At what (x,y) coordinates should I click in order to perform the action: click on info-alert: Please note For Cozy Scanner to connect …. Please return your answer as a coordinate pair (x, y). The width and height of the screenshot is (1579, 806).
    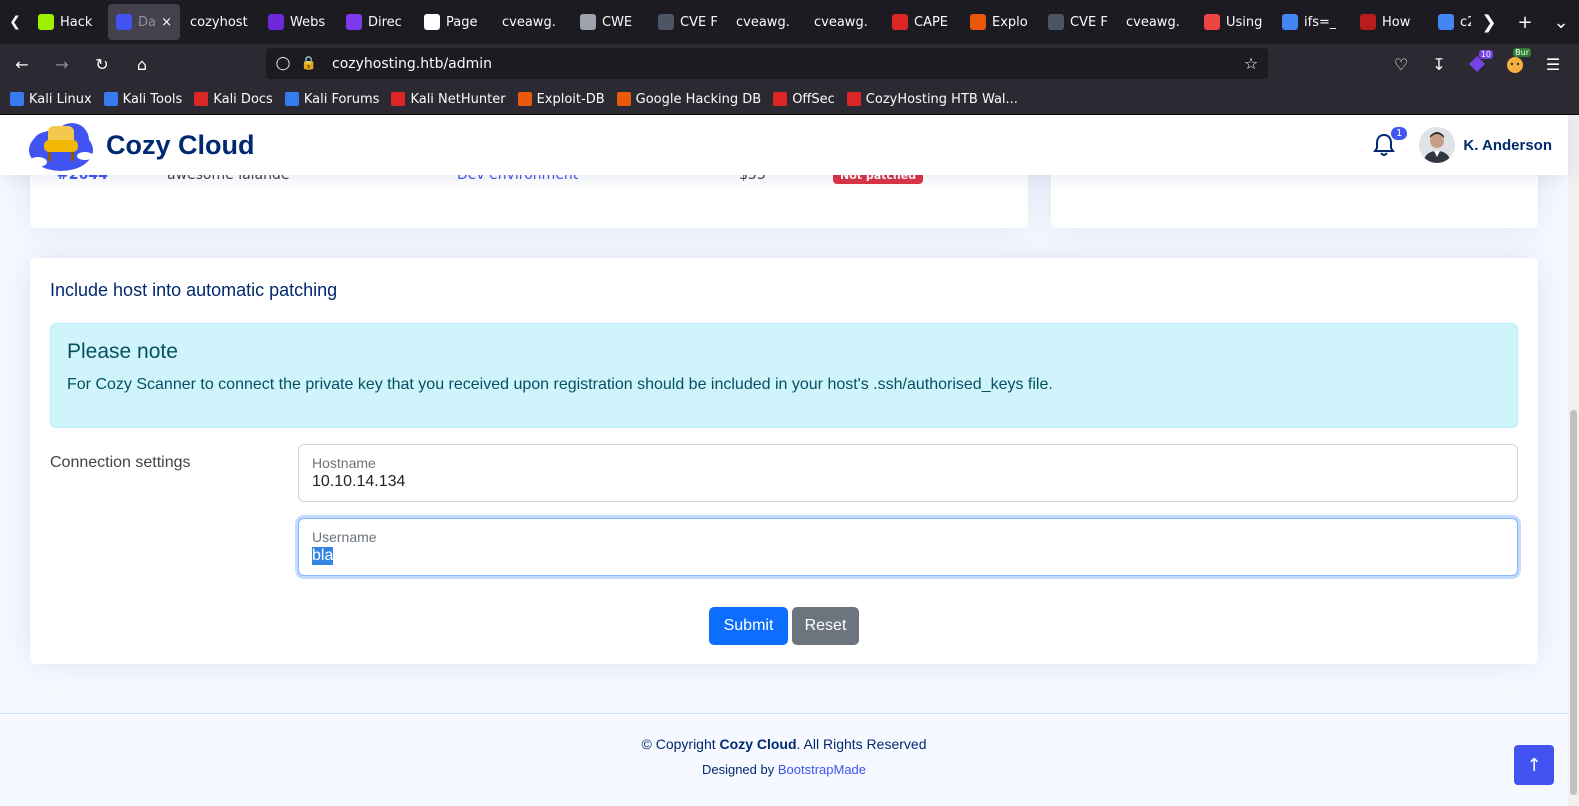
    Looking at the image, I should click on (784, 375).